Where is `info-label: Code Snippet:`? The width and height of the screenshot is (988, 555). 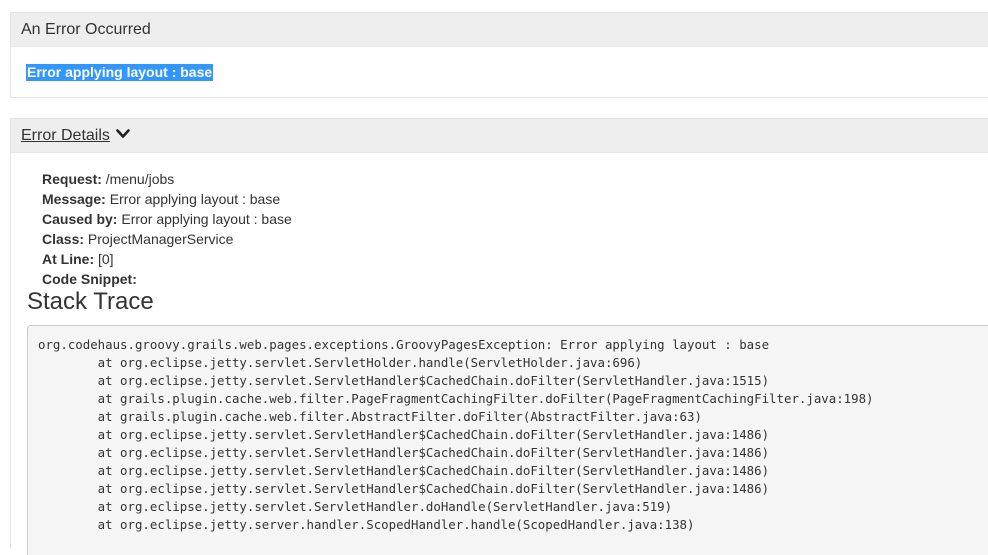
info-label: Code Snippet: is located at coordinates (89, 279).